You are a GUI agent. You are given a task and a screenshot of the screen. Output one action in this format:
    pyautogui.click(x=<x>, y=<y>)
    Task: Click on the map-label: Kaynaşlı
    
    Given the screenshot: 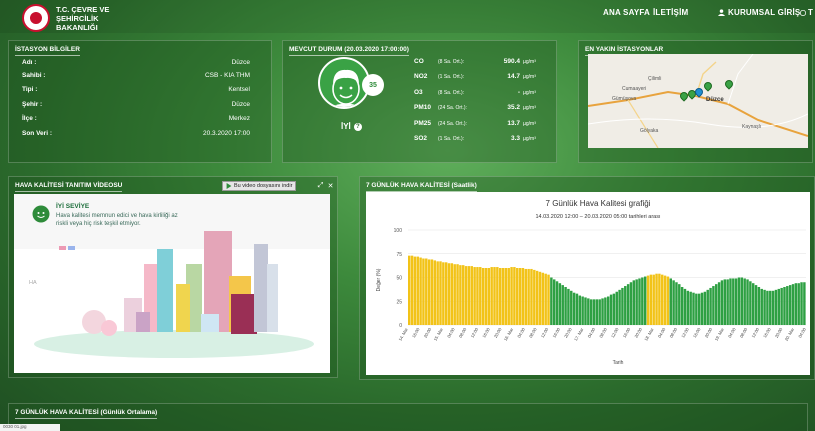 What is the action you would take?
    pyautogui.click(x=752, y=127)
    